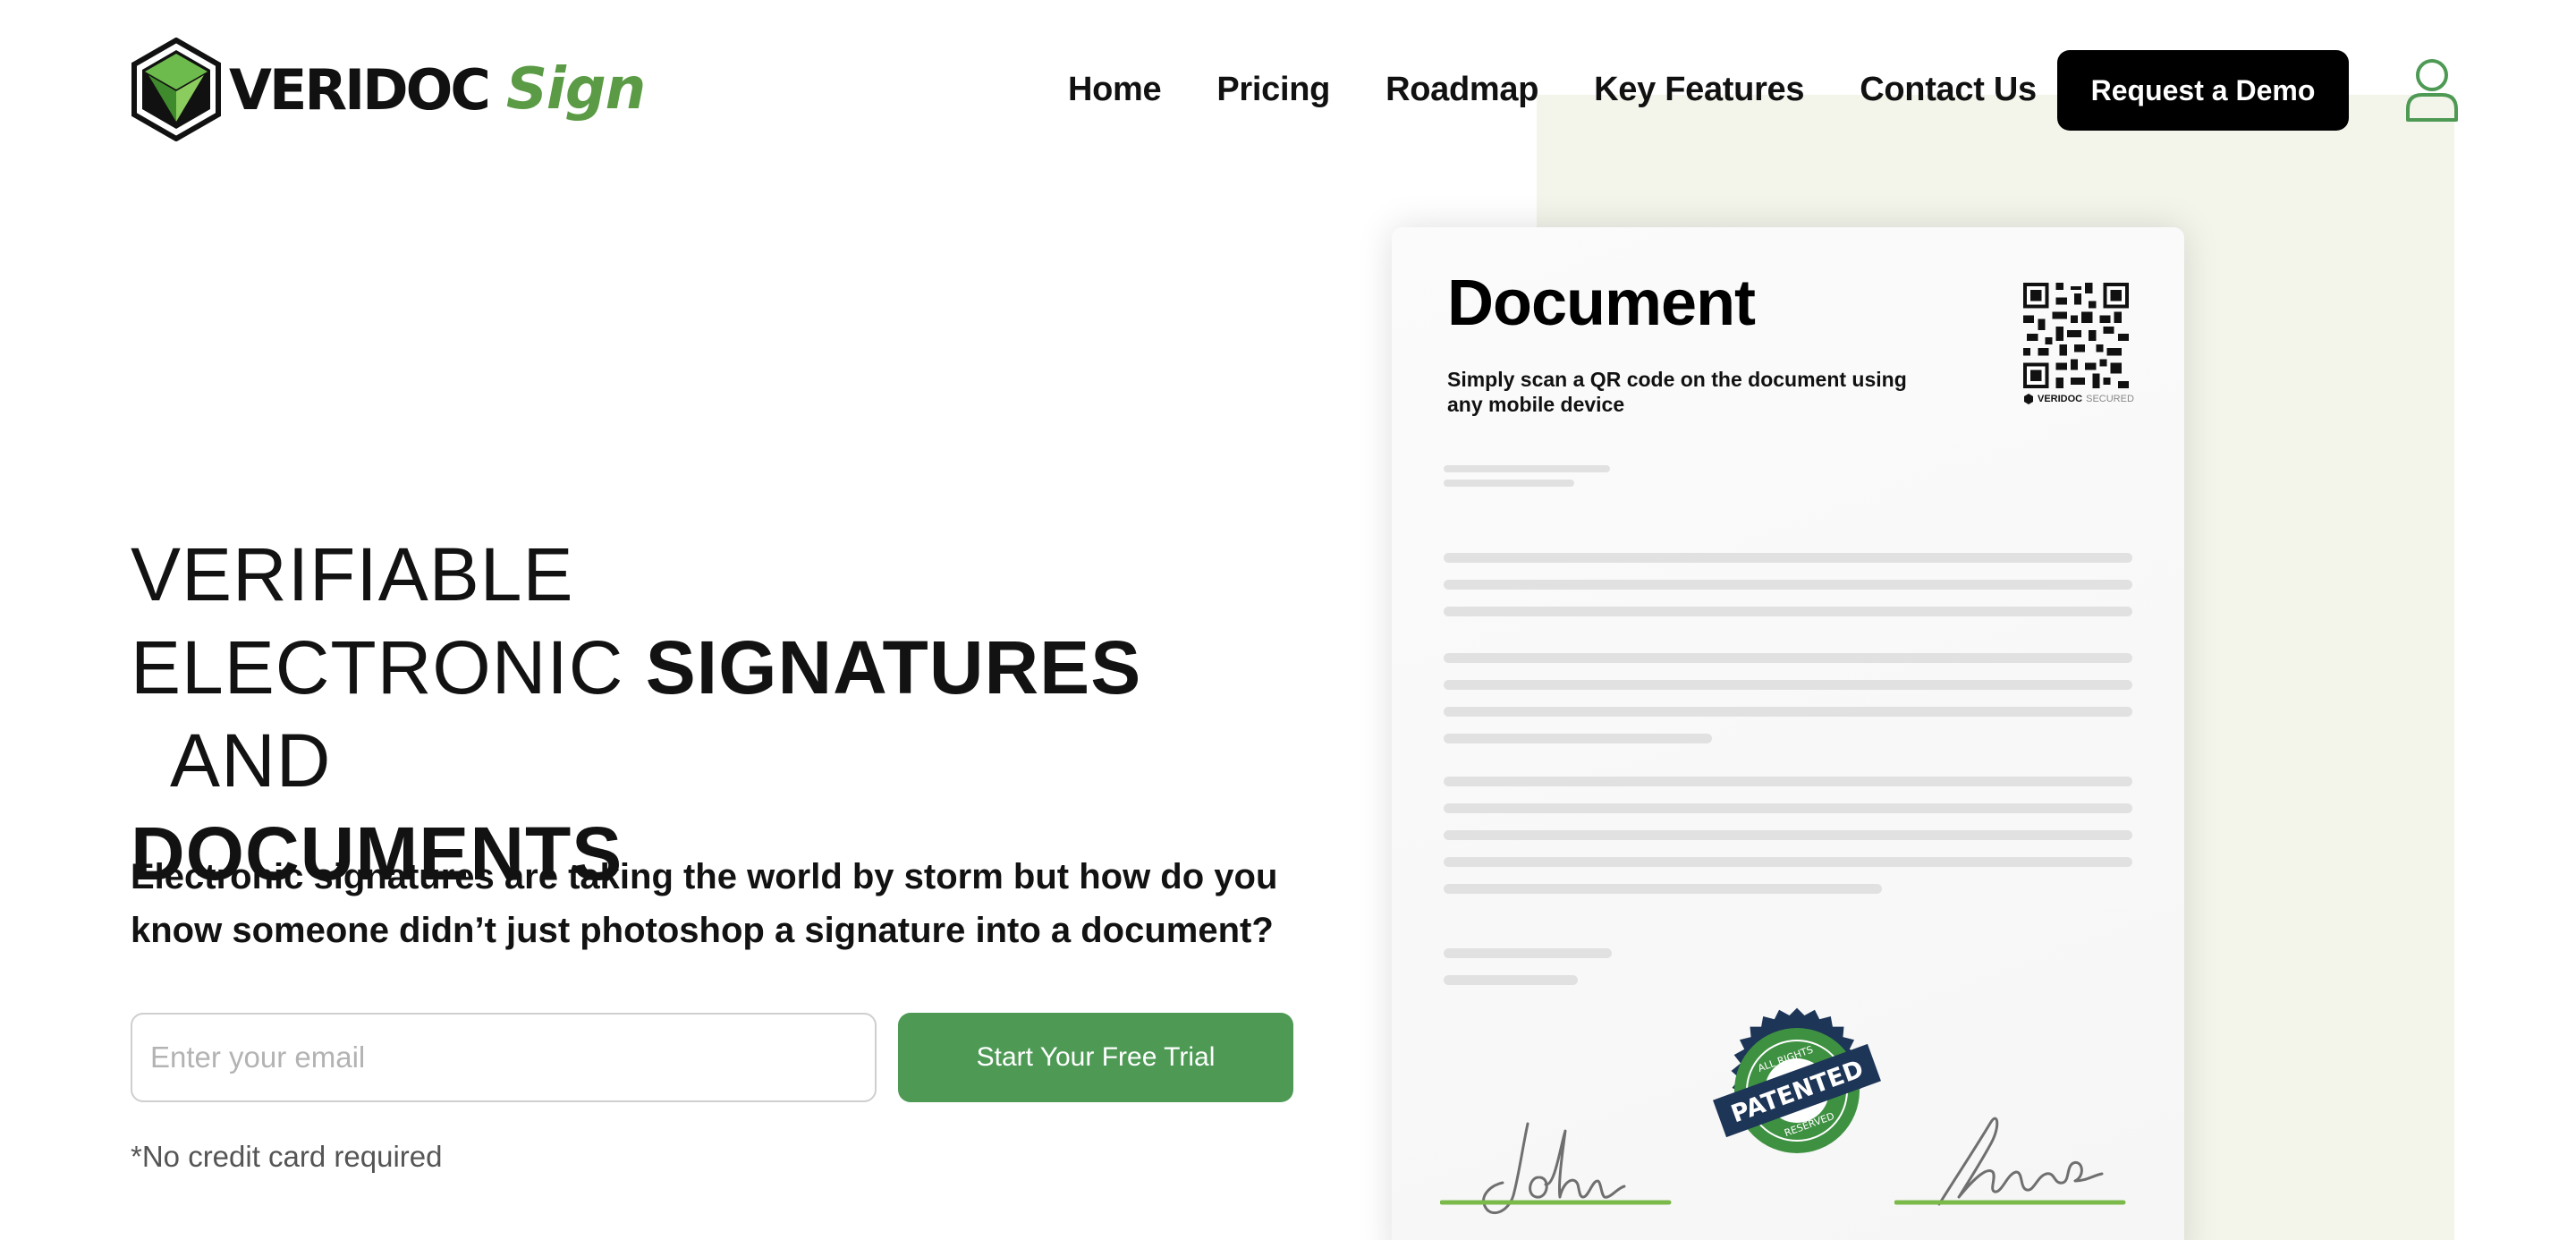 The width and height of the screenshot is (2576, 1240). I want to click on logo: VERIDOC Sign, so click(388, 89).